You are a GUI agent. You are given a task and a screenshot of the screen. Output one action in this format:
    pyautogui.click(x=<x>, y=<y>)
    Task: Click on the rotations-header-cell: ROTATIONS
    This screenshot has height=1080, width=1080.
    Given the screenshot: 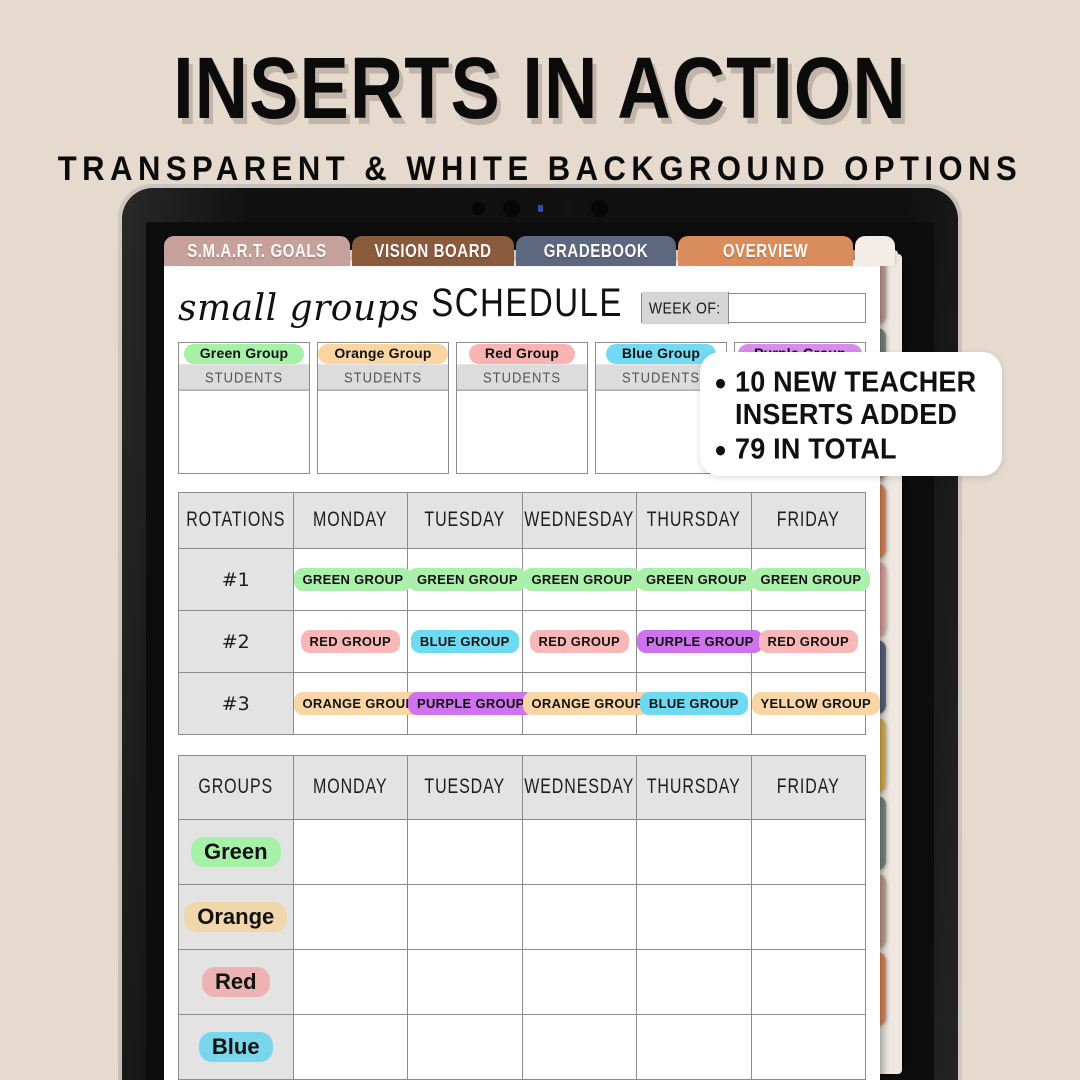 What is the action you would take?
    pyautogui.click(x=236, y=520)
    